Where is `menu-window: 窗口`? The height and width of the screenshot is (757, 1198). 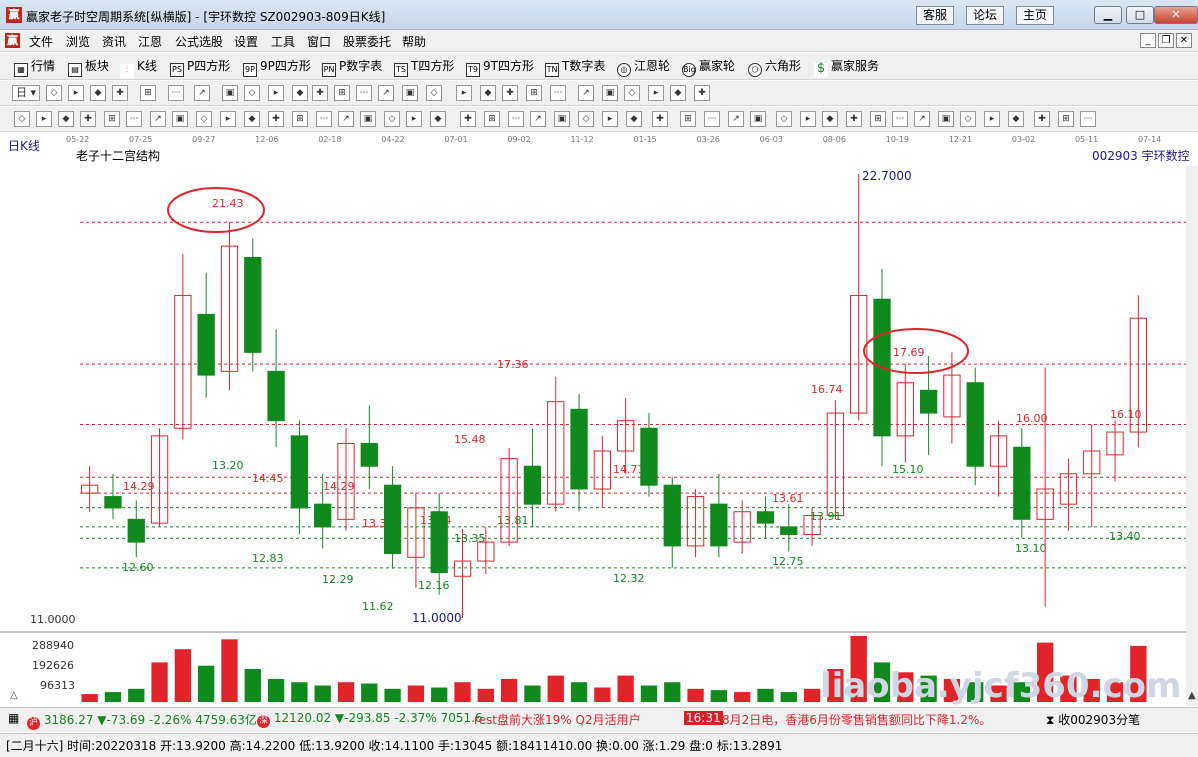 menu-window: 窗口 is located at coordinates (319, 41).